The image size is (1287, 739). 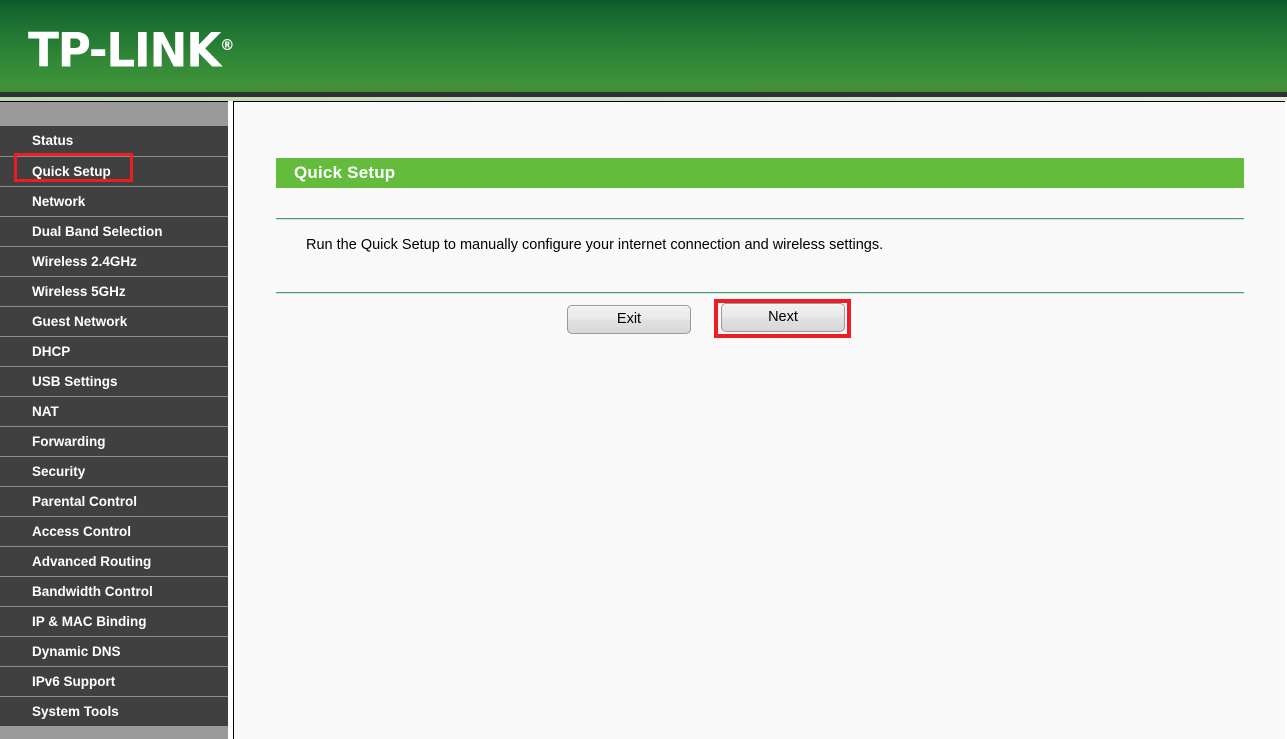 What do you see at coordinates (114, 114) in the screenshot?
I see `sidebar-top-cap` at bounding box center [114, 114].